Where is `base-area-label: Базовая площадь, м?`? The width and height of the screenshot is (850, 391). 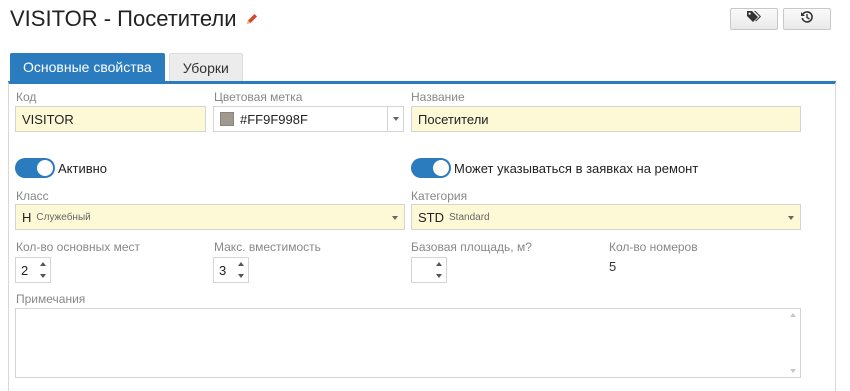
base-area-label: Базовая площадь, м? is located at coordinates (471, 247).